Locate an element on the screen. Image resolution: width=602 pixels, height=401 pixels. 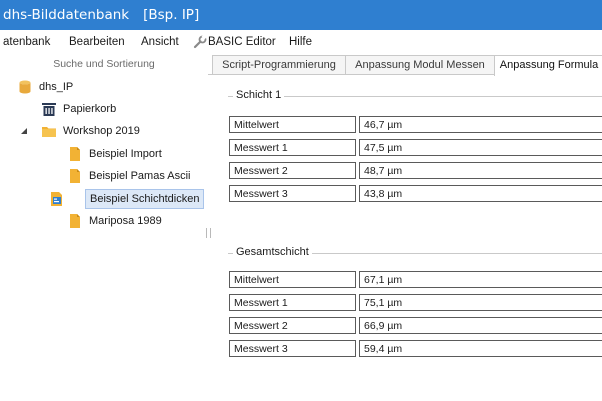
menu-hilfe: Hilfe is located at coordinates (300, 42).